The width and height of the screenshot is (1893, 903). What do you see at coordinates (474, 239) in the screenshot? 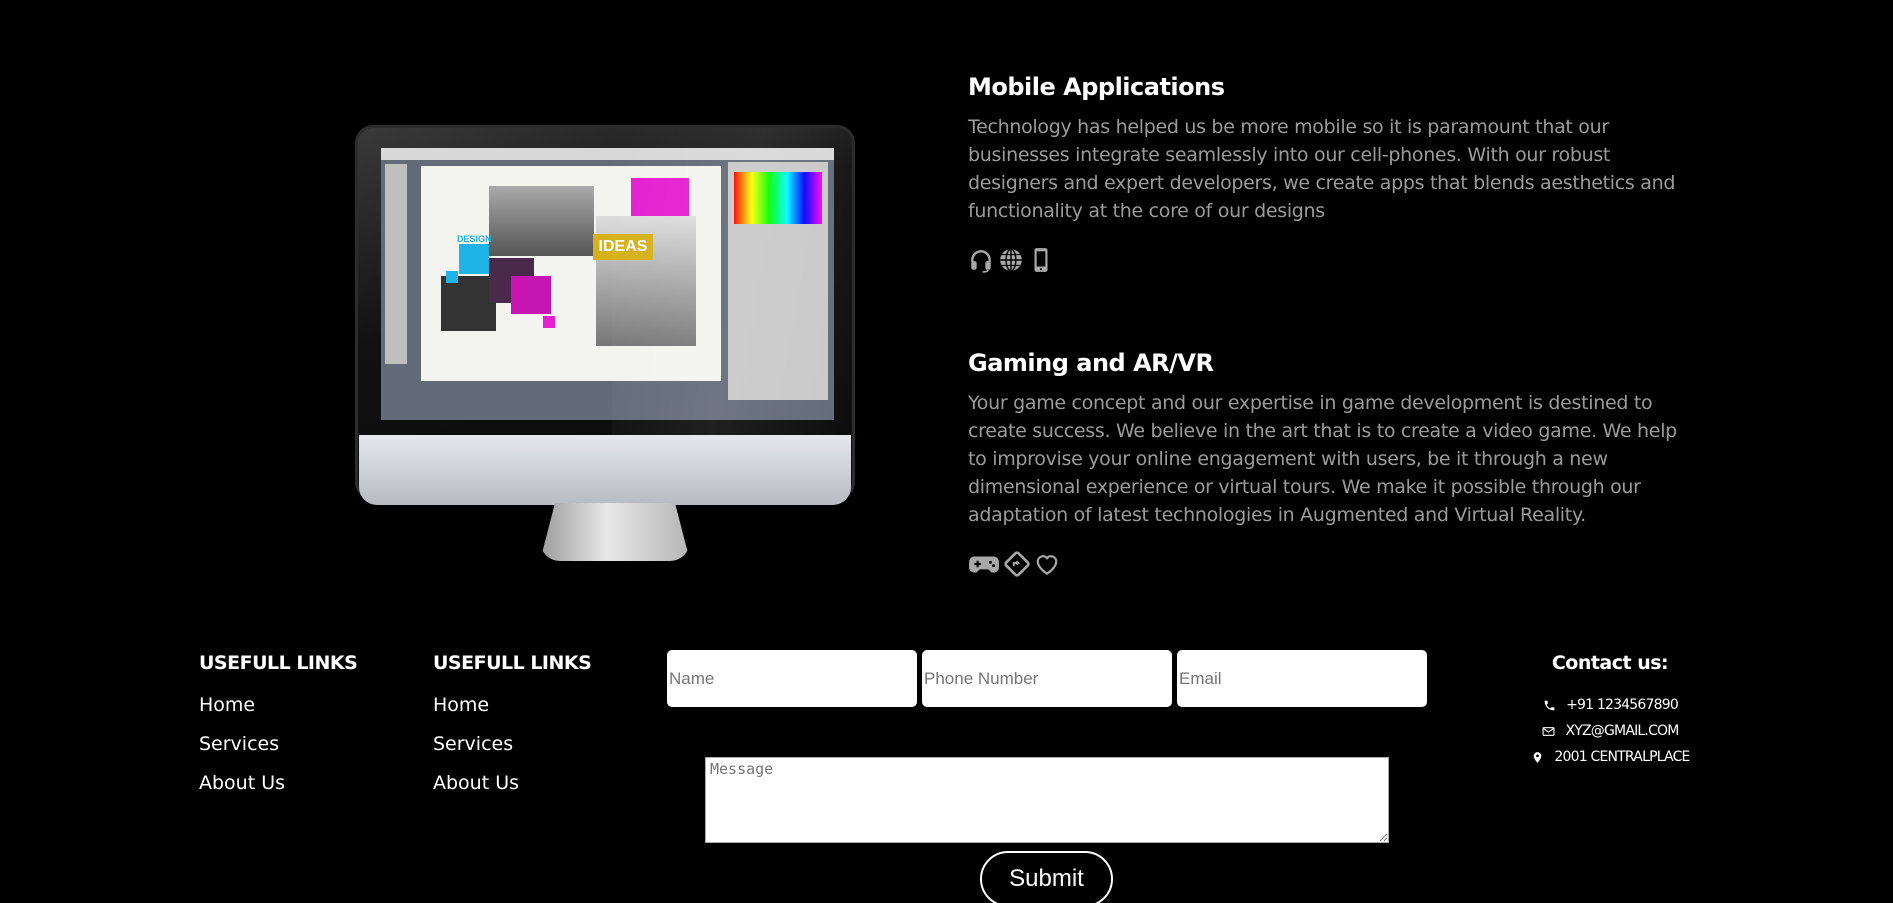
I see `canvas-design-text: DESIGN` at bounding box center [474, 239].